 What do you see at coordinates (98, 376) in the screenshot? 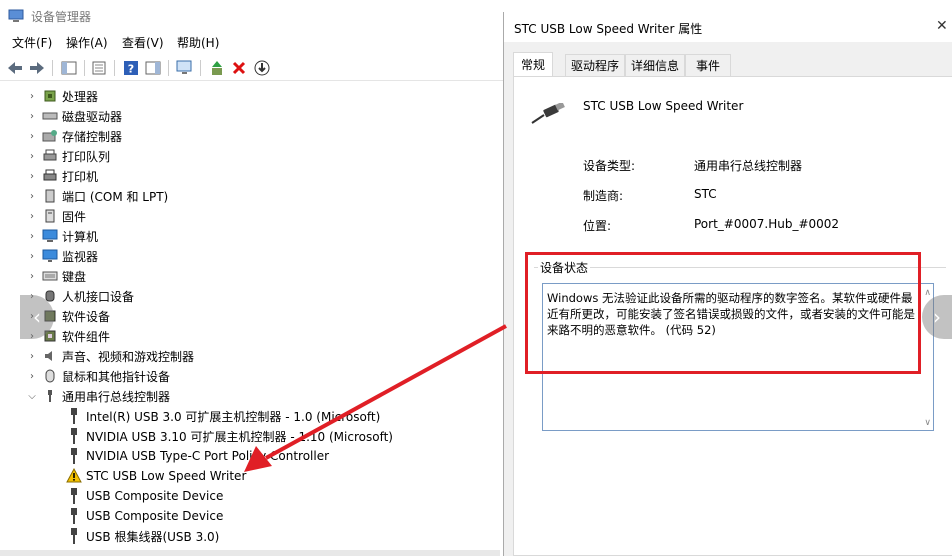
I see `tree-category-mouse: › 鼠标和其他指针设备` at bounding box center [98, 376].